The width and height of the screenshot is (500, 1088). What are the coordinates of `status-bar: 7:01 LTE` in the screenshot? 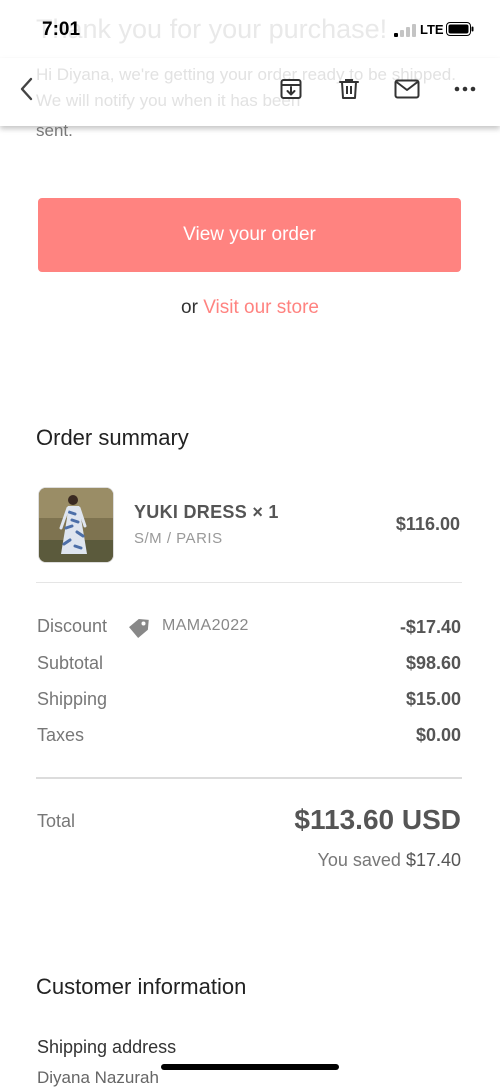 It's located at (250, 29).